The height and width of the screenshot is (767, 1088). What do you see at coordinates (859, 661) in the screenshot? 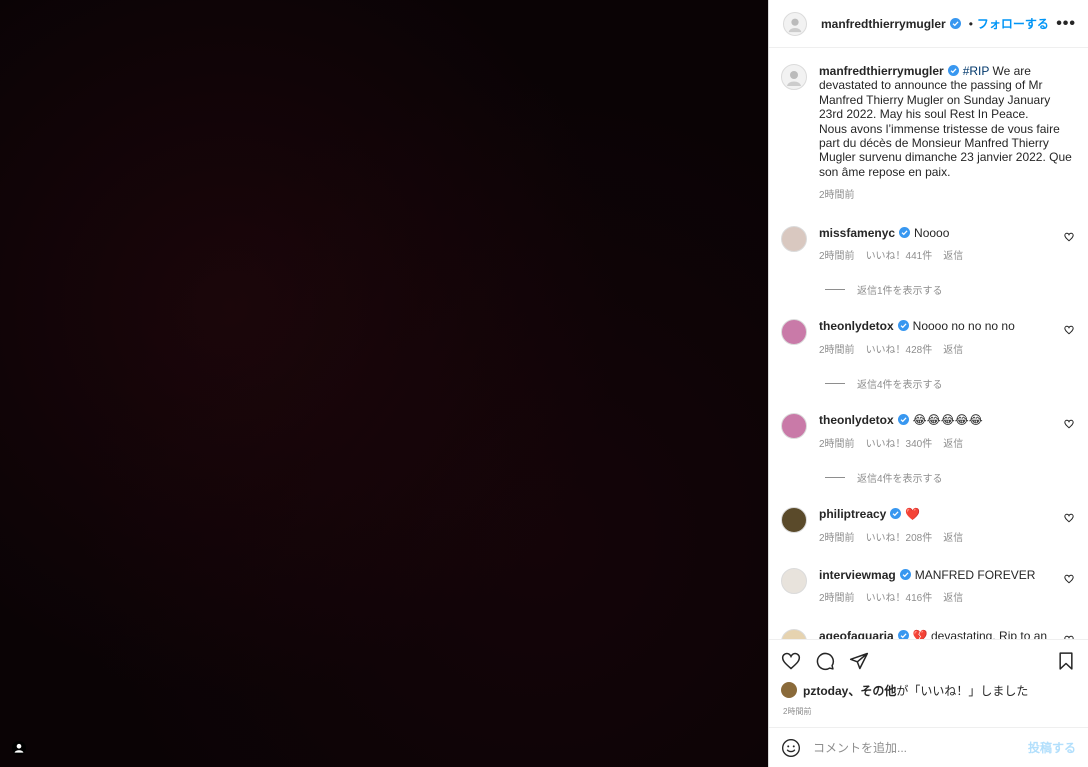
I see `share-paper-plane-icon` at bounding box center [859, 661].